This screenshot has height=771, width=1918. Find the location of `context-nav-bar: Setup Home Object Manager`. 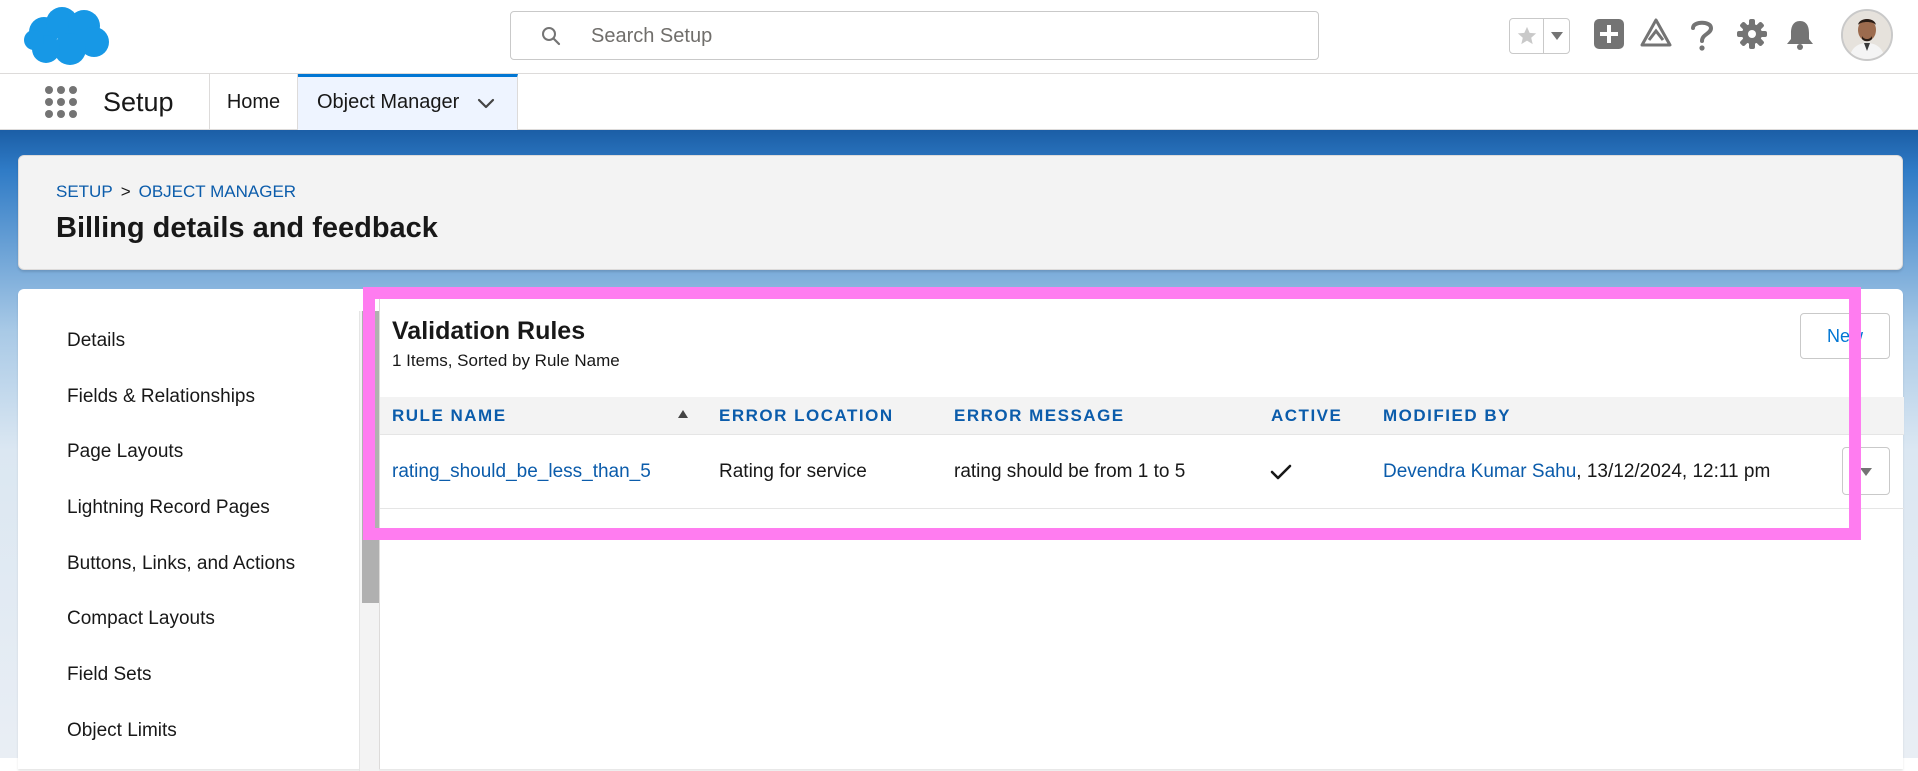

context-nav-bar: Setup Home Object Manager is located at coordinates (959, 102).